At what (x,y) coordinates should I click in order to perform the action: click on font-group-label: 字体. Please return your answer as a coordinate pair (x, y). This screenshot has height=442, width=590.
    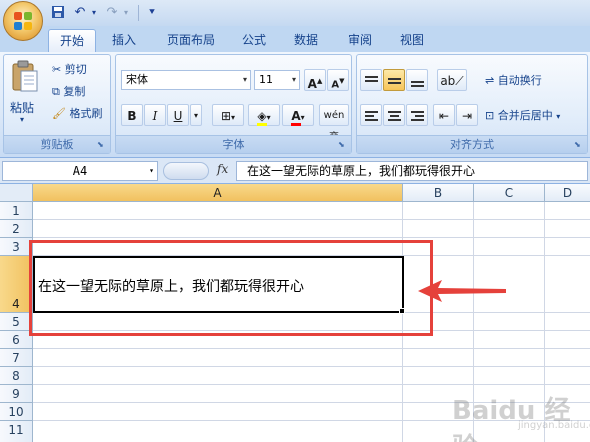
    Looking at the image, I should click on (233, 144).